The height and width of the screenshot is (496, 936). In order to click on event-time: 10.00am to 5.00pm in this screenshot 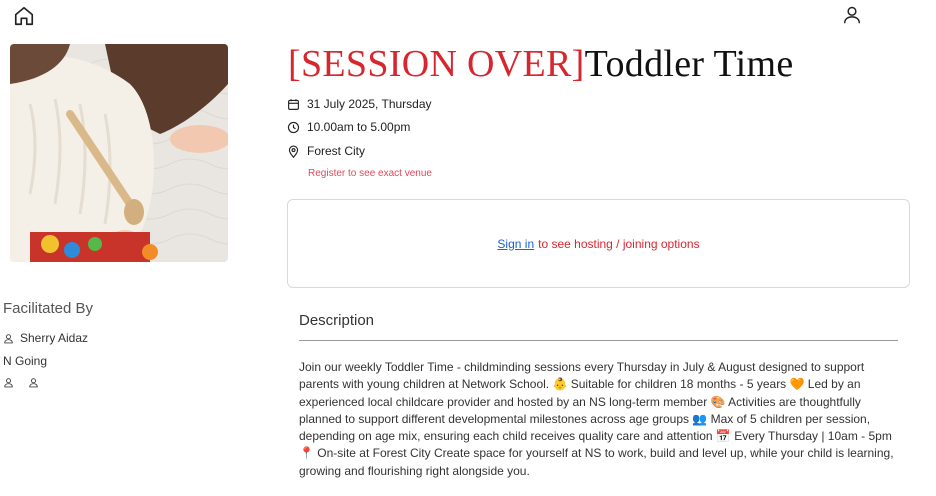, I will do `click(348, 127)`.